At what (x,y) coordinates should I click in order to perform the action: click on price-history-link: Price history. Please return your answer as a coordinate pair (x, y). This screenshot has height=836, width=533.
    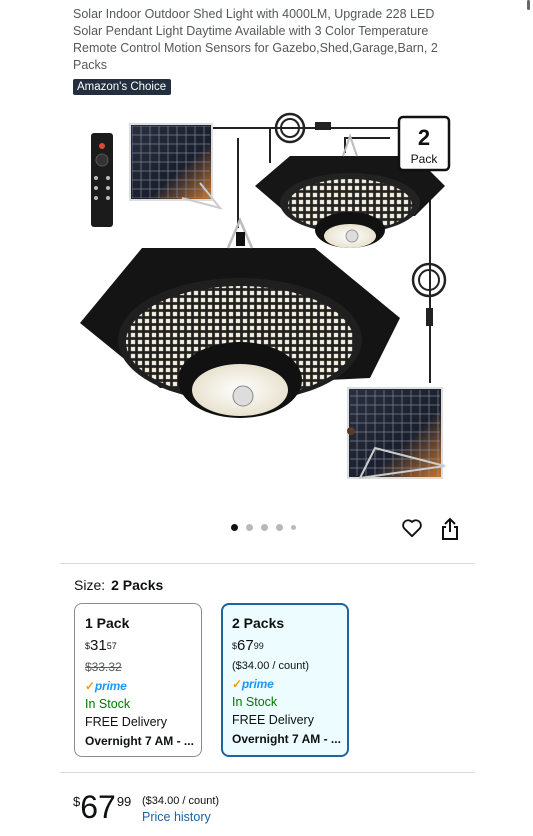
    Looking at the image, I should click on (176, 817).